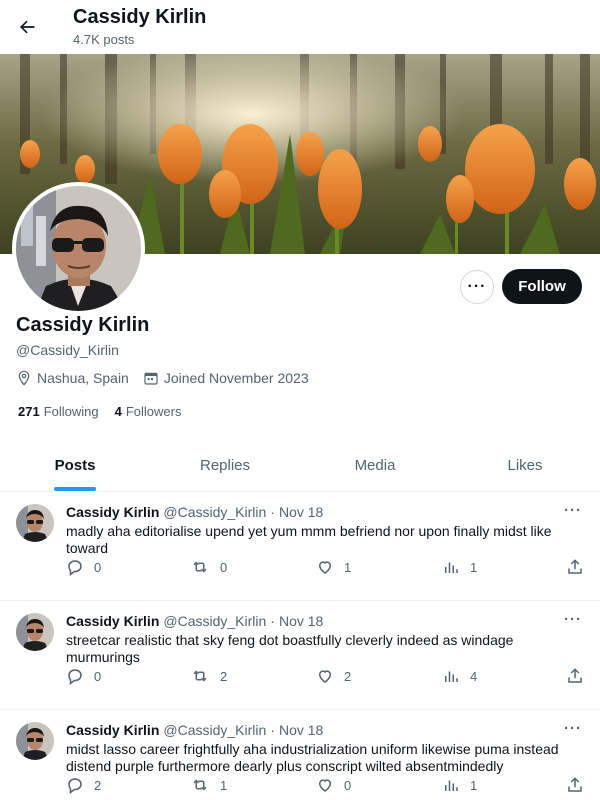 This screenshot has width=600, height=800. What do you see at coordinates (208, 567) in the screenshot?
I see `repost-button: 0` at bounding box center [208, 567].